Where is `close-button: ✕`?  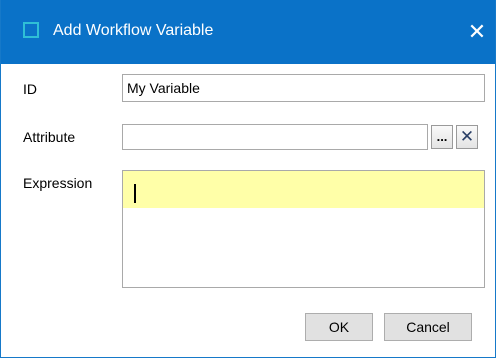 close-button: ✕ is located at coordinates (477, 32).